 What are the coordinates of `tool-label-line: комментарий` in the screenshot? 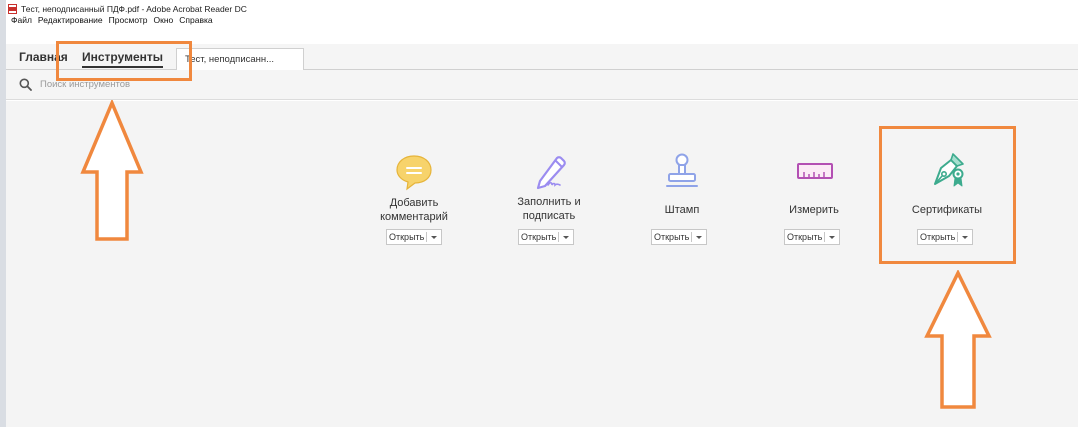 It's located at (414, 217).